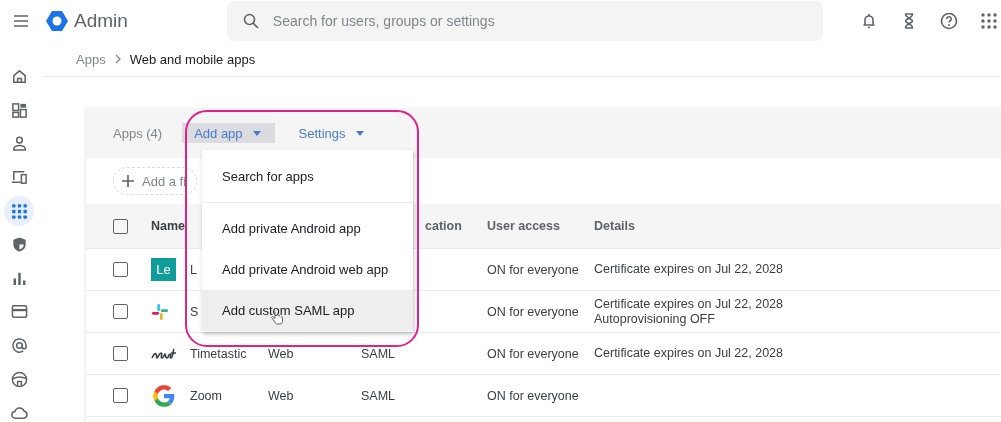 The image size is (1001, 422). What do you see at coordinates (155, 181) in the screenshot?
I see `add-filter-chip: Add a fi` at bounding box center [155, 181].